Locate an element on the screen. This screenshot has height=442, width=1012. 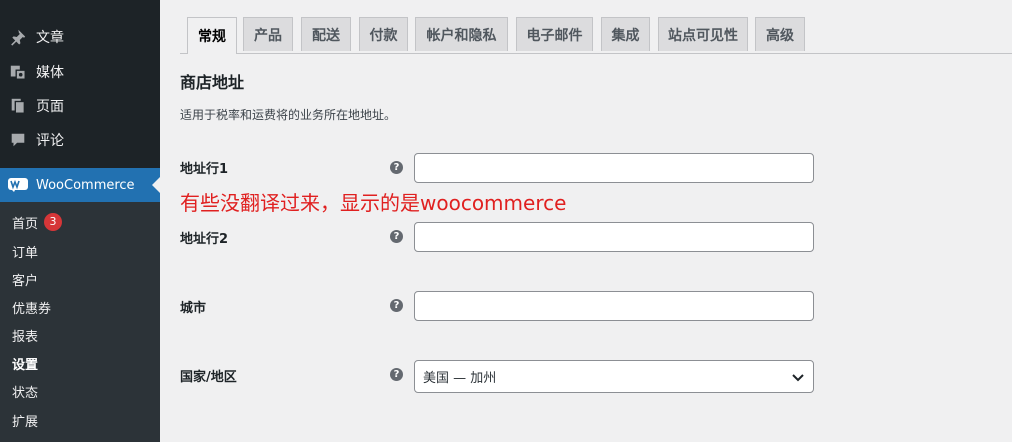
submenu-item-orders: 订单 is located at coordinates (25, 251).